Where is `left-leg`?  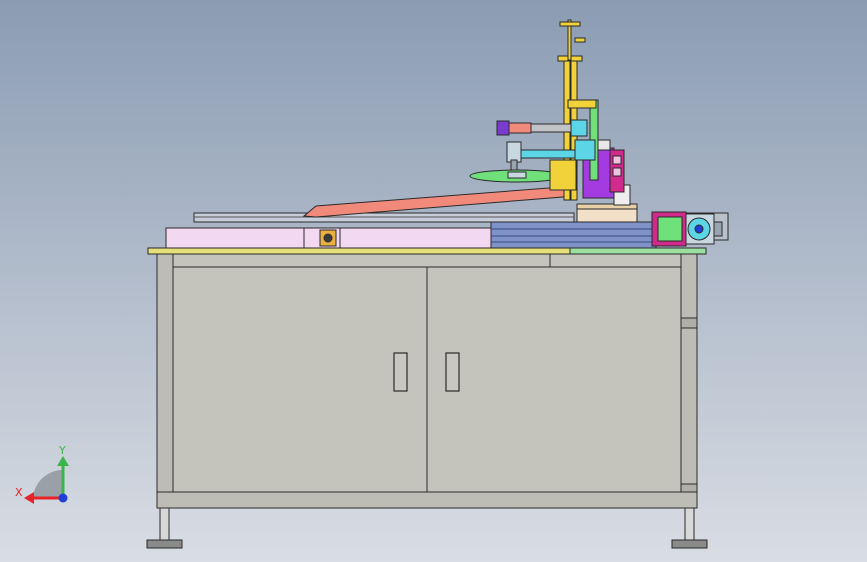 left-leg is located at coordinates (164, 525).